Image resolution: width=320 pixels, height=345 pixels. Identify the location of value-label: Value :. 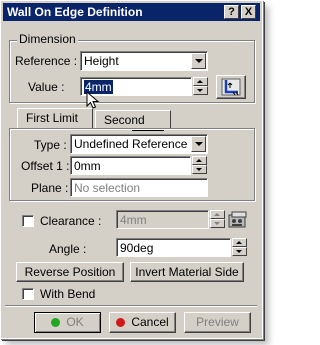
(46, 87).